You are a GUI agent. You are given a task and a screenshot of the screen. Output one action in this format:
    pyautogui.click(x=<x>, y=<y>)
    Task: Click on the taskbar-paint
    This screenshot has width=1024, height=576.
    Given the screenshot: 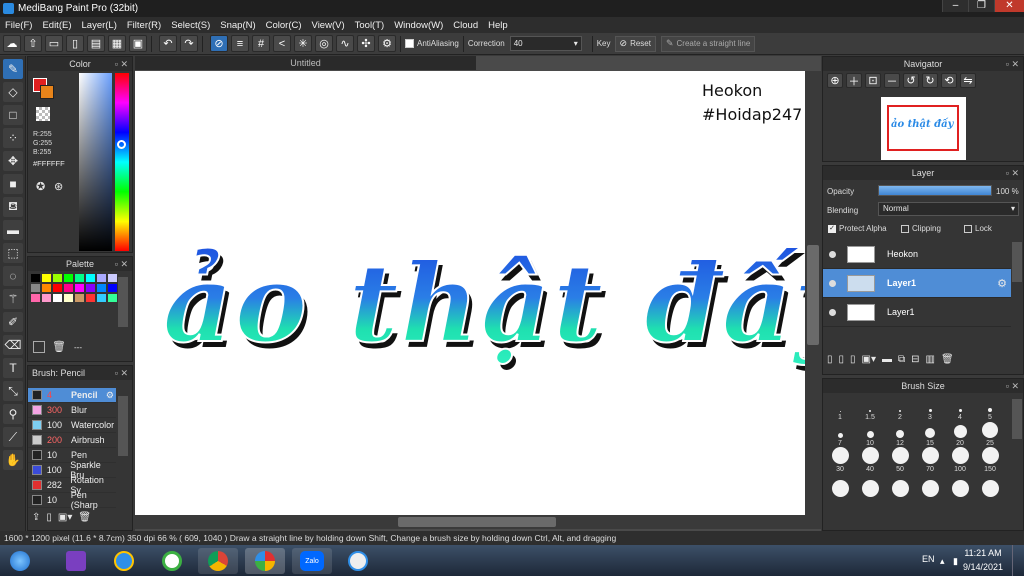 What is the action you would take?
    pyautogui.click(x=358, y=561)
    